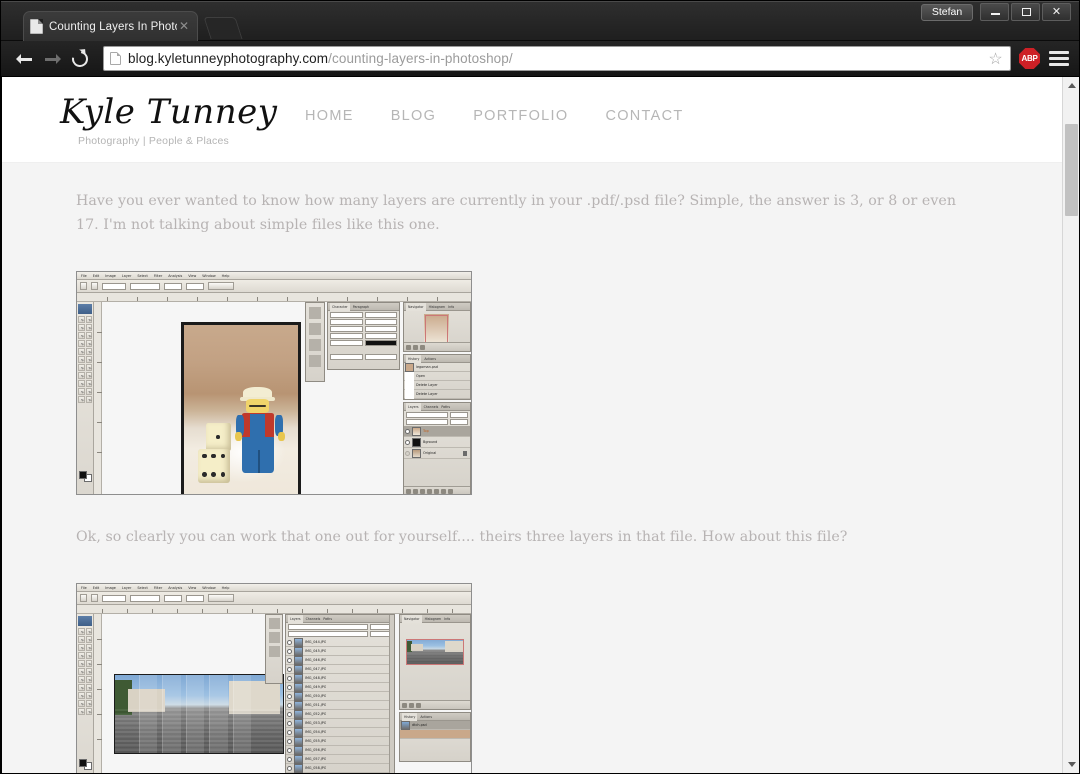 The width and height of the screenshot is (1080, 774). What do you see at coordinates (459, 415) in the screenshot?
I see `opacity-field` at bounding box center [459, 415].